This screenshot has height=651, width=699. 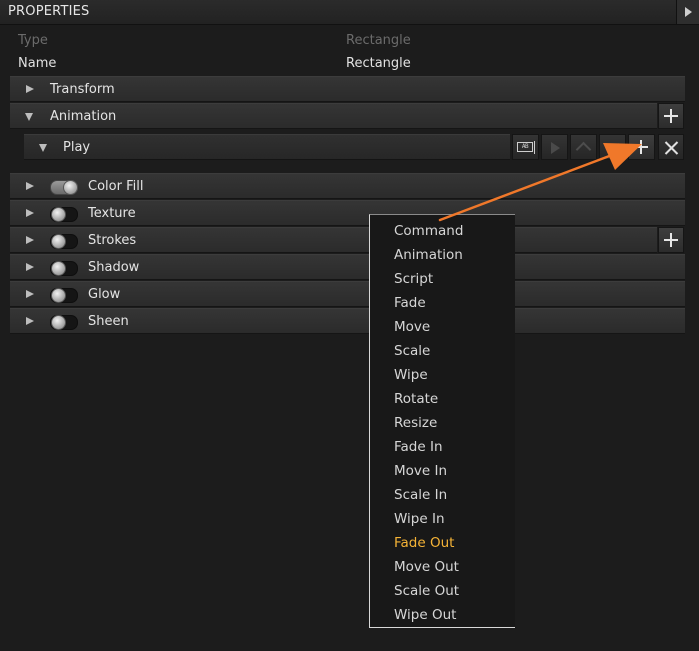 What do you see at coordinates (77, 147) in the screenshot?
I see `play-label: Play` at bounding box center [77, 147].